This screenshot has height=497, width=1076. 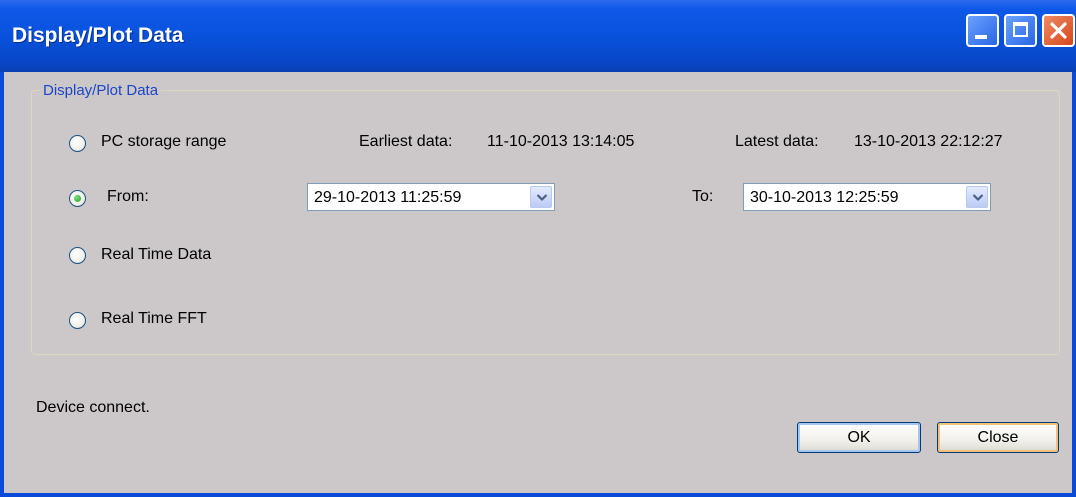 I want to click on to-dropdown-button, so click(x=977, y=197).